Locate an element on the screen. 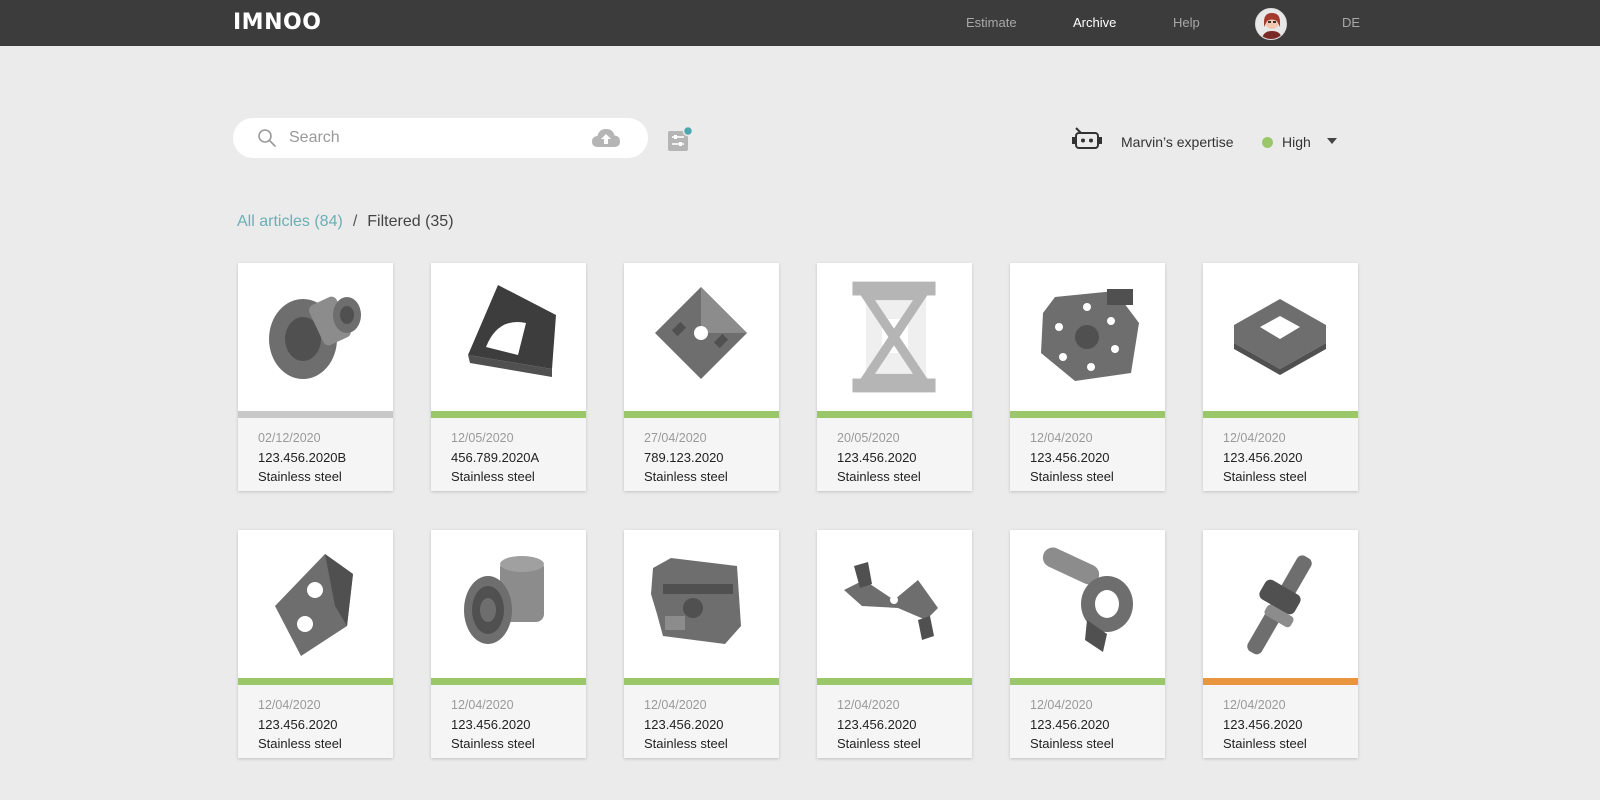  top-bar: IMNOO Estimate Archive Help DE is located at coordinates (800, 23).